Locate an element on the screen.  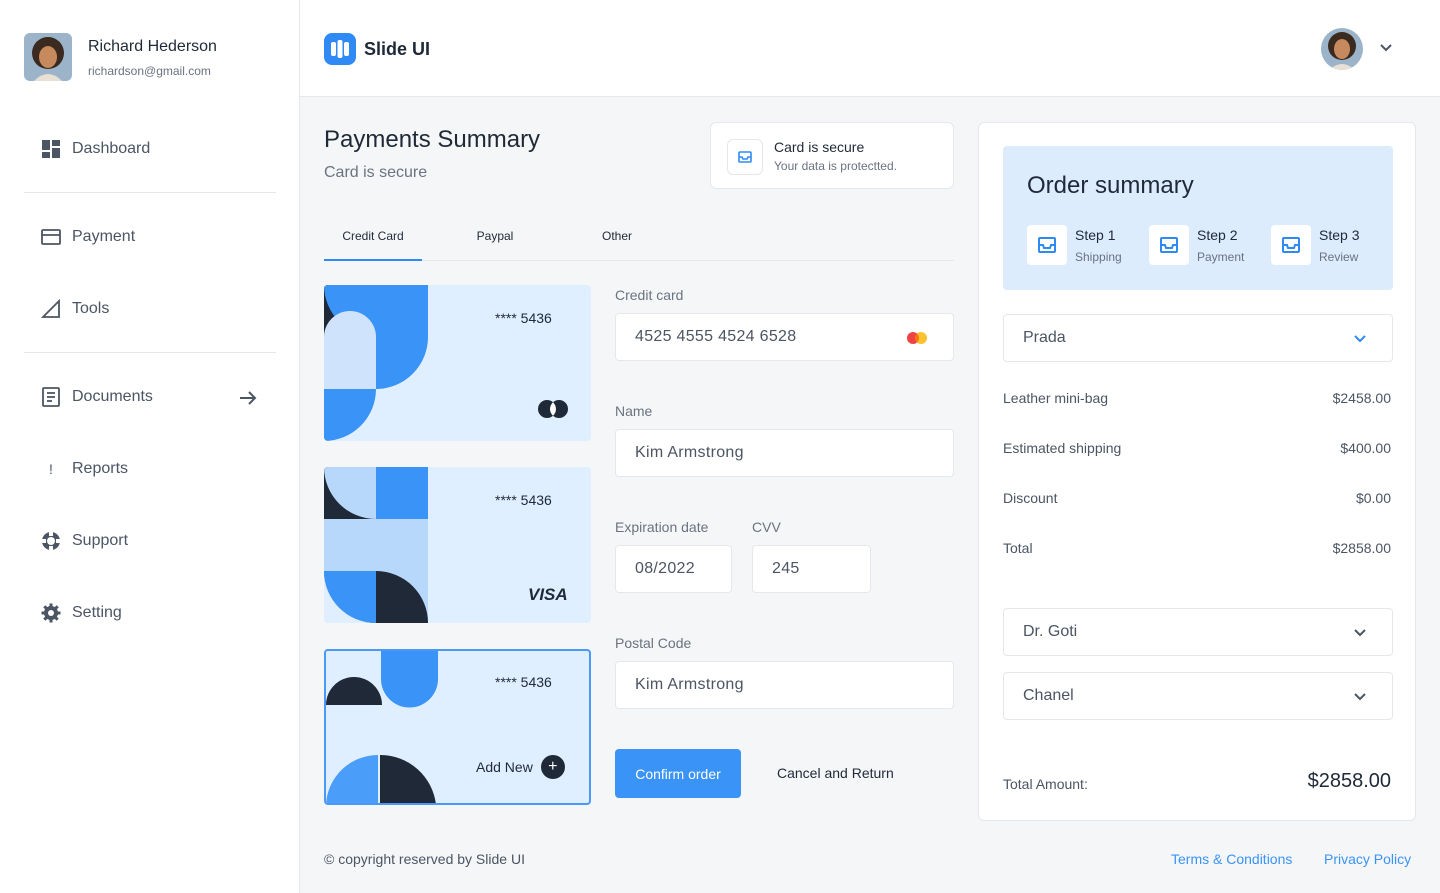
header-avatar is located at coordinates (1342, 49).